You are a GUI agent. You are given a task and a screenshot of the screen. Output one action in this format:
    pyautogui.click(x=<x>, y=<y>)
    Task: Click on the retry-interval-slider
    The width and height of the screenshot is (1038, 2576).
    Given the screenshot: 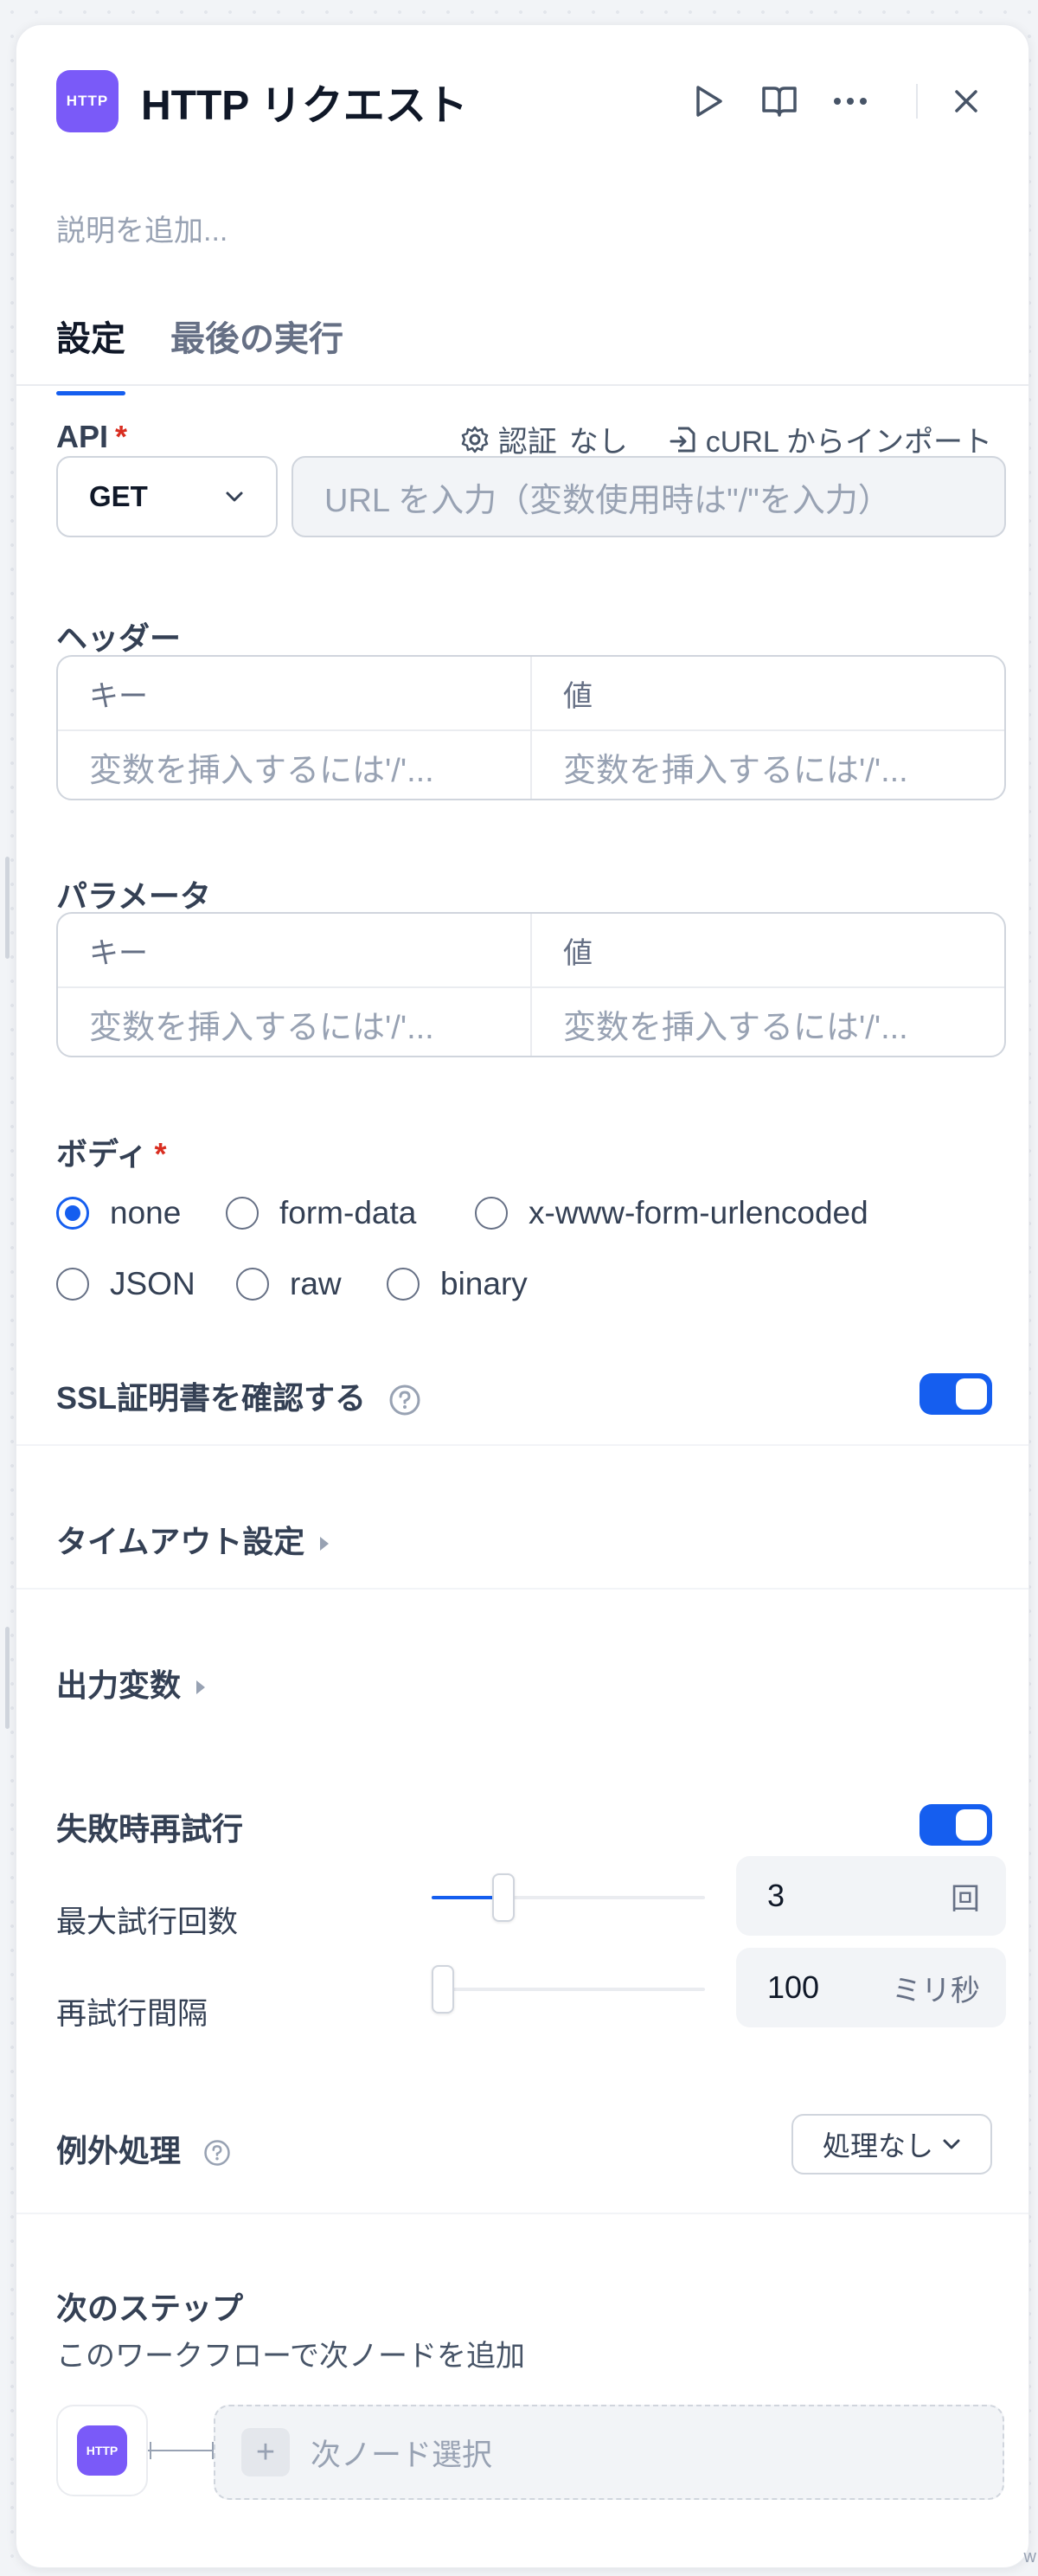 What is the action you would take?
    pyautogui.click(x=568, y=1990)
    